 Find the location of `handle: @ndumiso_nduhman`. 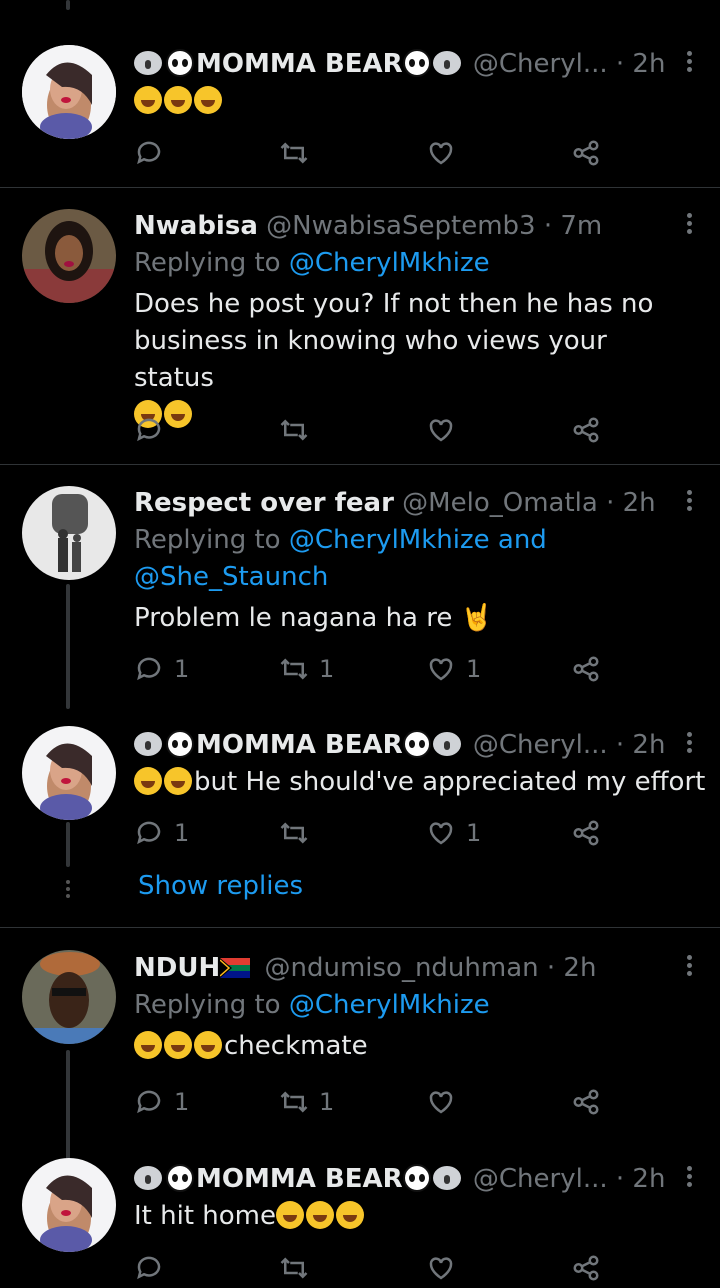

handle: @ndumiso_nduhman is located at coordinates (401, 968).